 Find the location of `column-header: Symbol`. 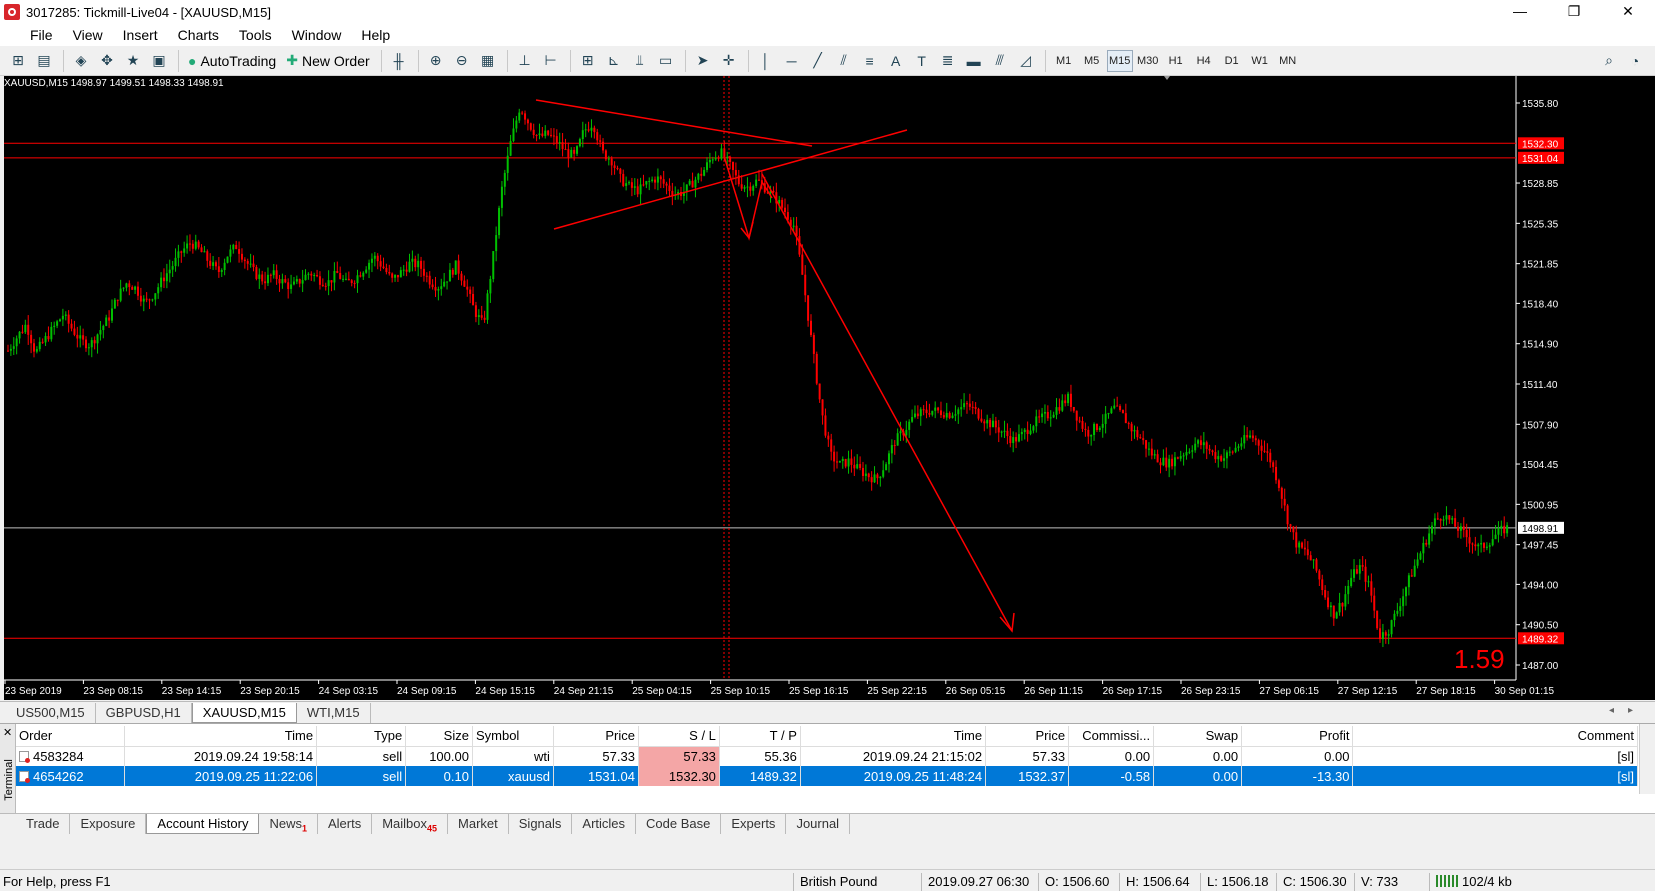

column-header: Symbol is located at coordinates (513, 736).